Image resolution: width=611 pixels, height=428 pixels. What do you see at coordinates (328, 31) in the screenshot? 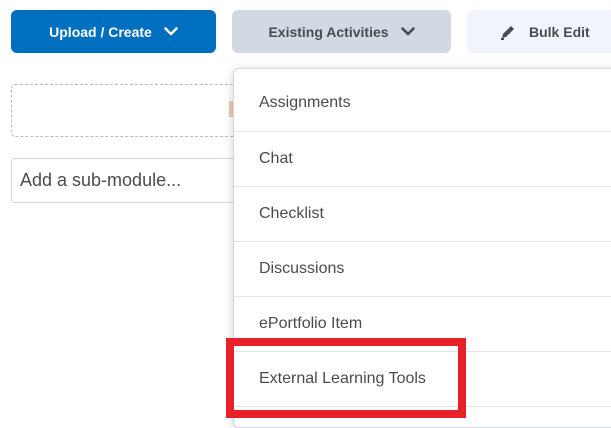
I see `existing-activities-label: Existing Activities` at bounding box center [328, 31].